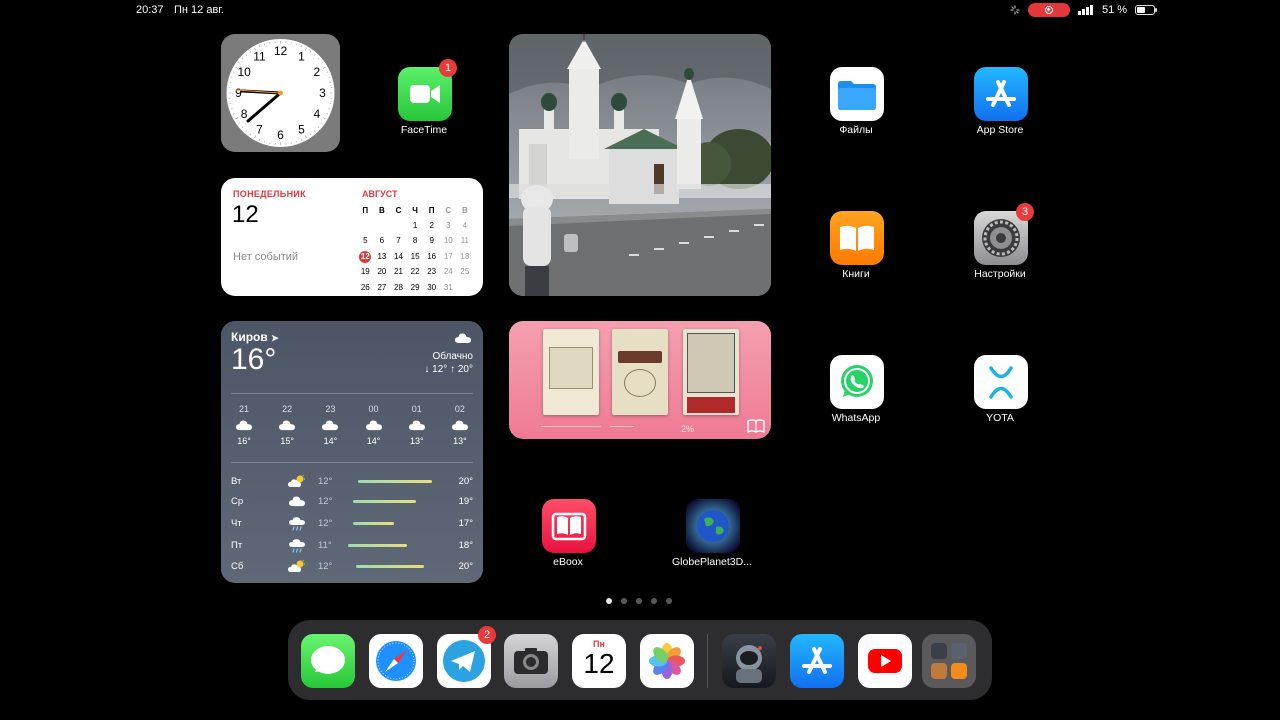  I want to click on dock-photos-app, so click(667, 661).